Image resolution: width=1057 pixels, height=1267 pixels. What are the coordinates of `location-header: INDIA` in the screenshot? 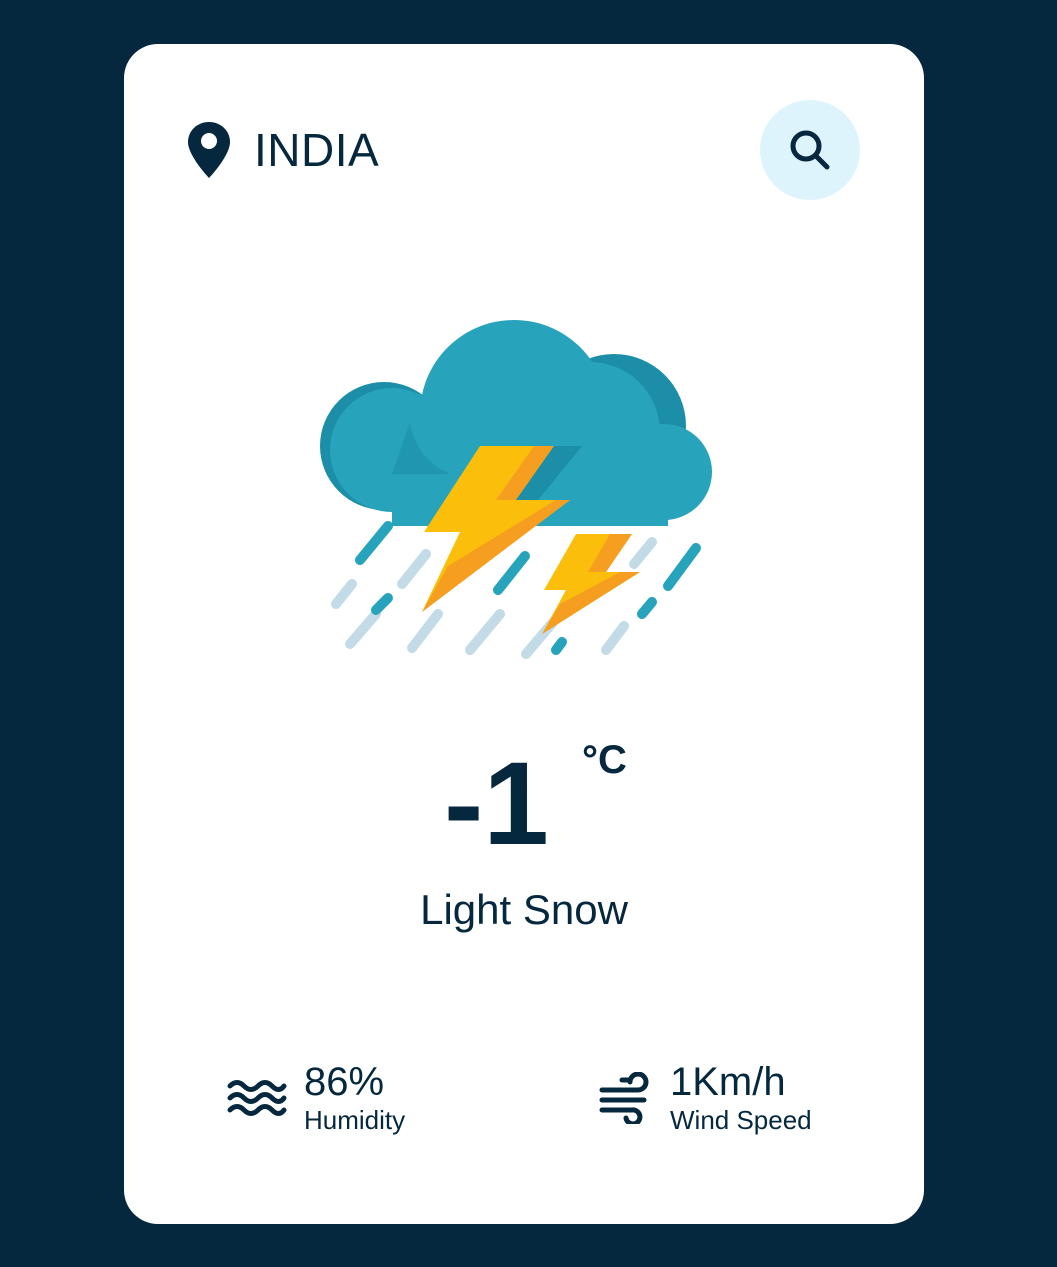 It's located at (282, 150).